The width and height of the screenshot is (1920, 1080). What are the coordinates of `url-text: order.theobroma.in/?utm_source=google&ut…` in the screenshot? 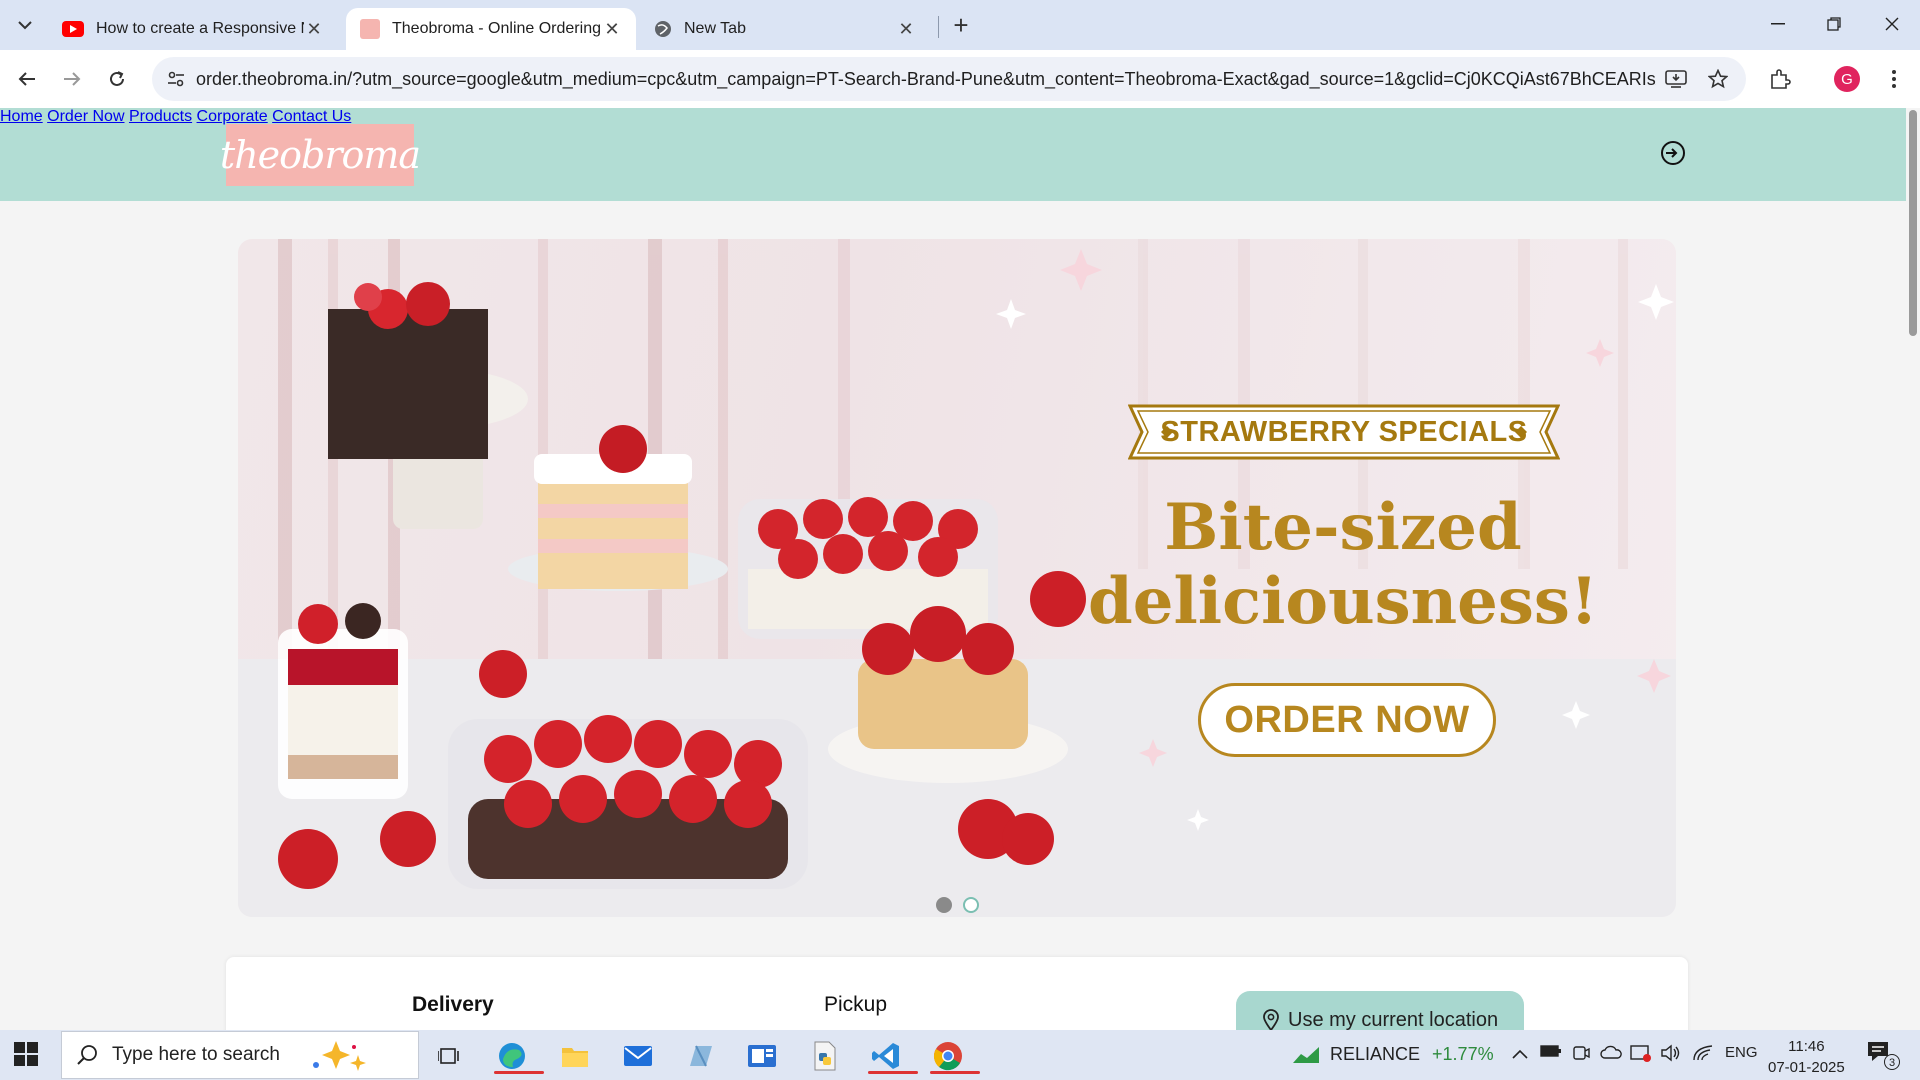 It's located at (926, 79).